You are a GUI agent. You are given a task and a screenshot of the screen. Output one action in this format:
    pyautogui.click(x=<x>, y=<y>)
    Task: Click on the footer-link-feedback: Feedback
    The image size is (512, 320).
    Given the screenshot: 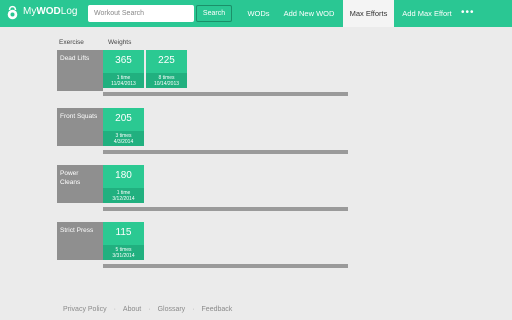 What is the action you would take?
    pyautogui.click(x=217, y=309)
    